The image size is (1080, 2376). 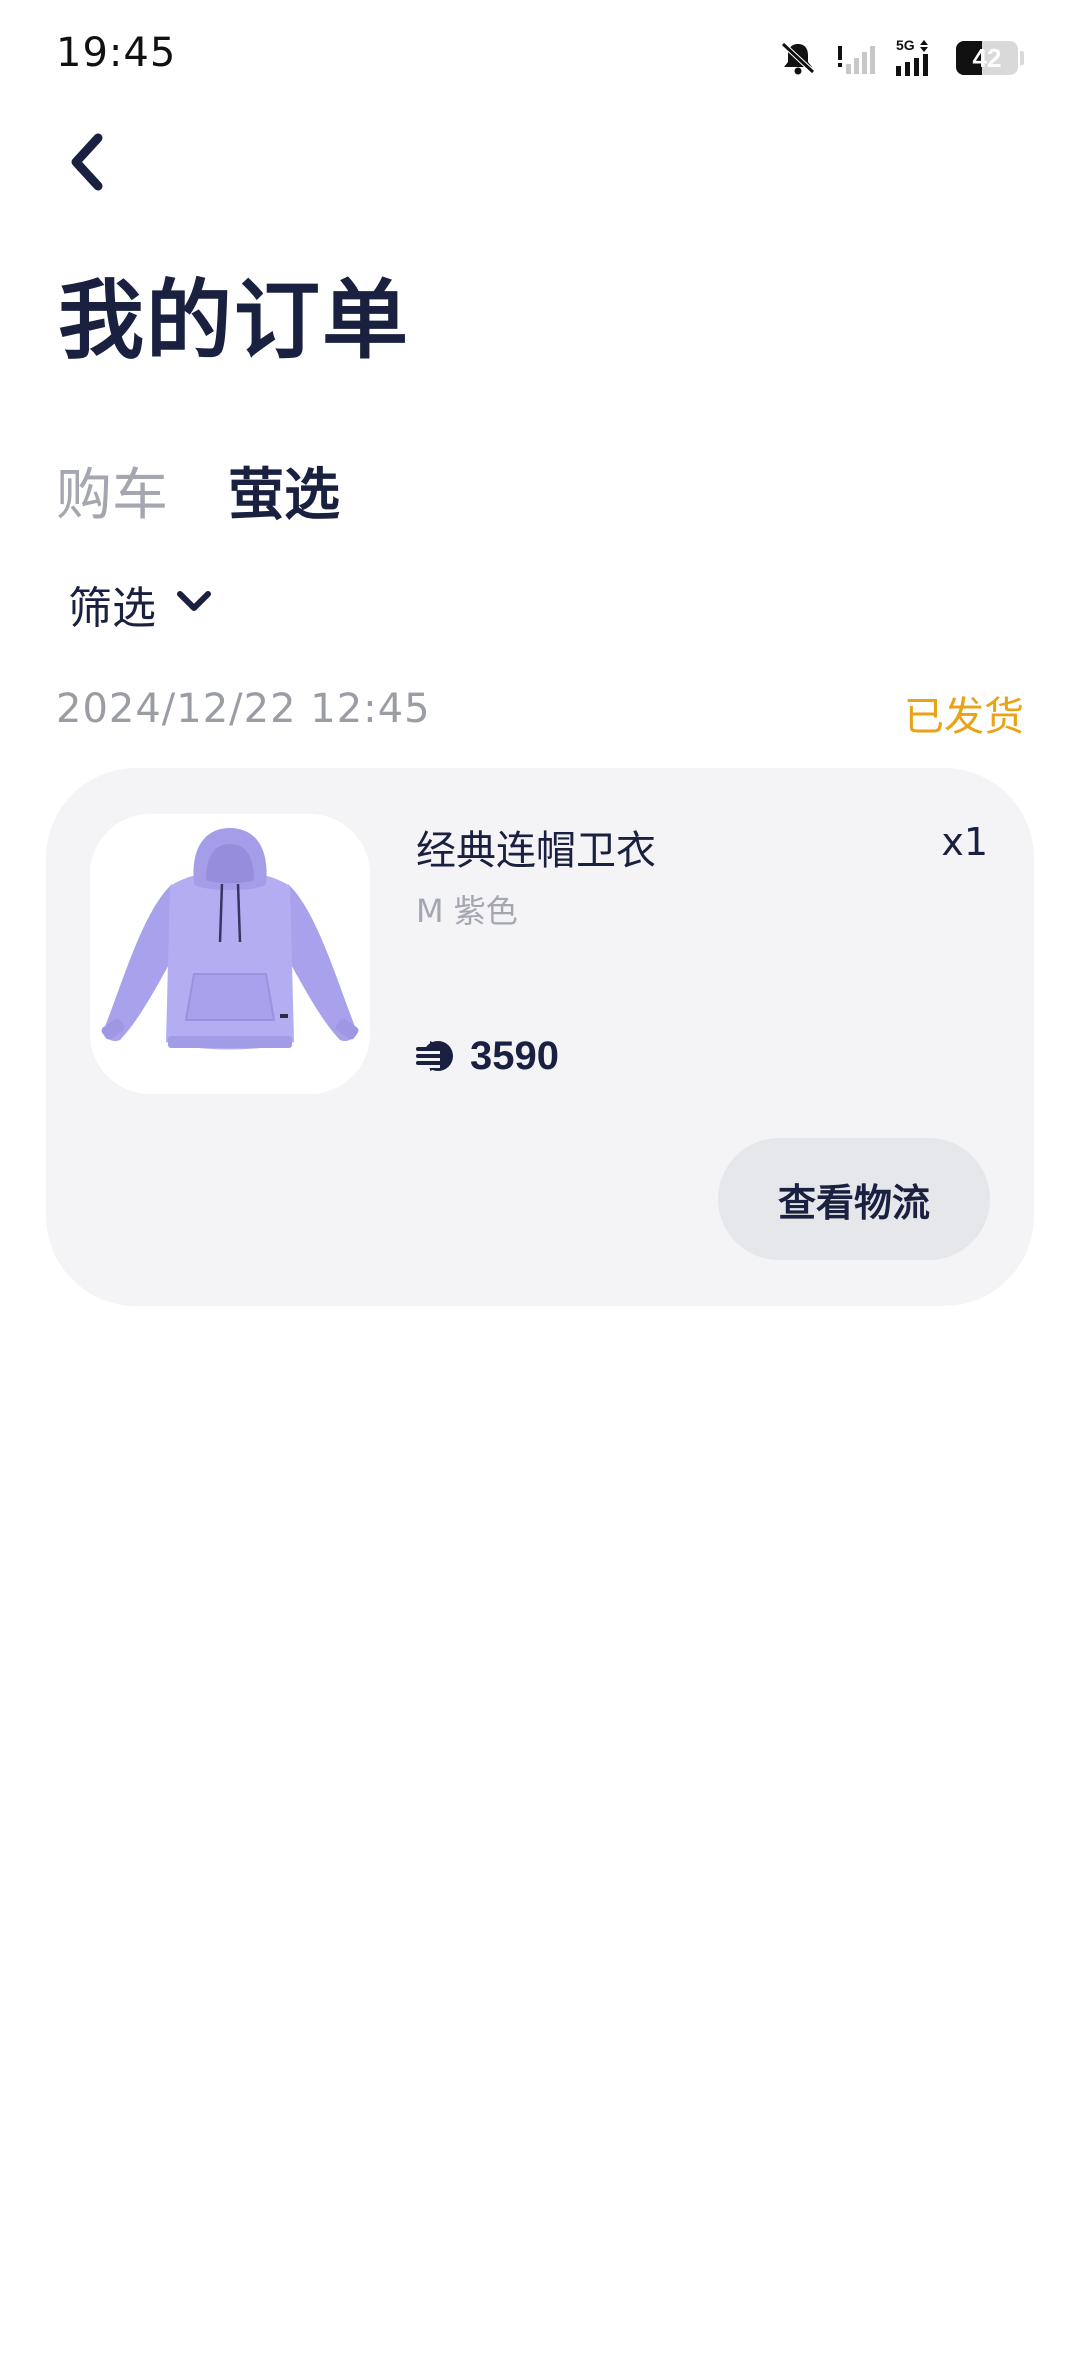 I want to click on signal-5g-icon: 5G, so click(x=916, y=58).